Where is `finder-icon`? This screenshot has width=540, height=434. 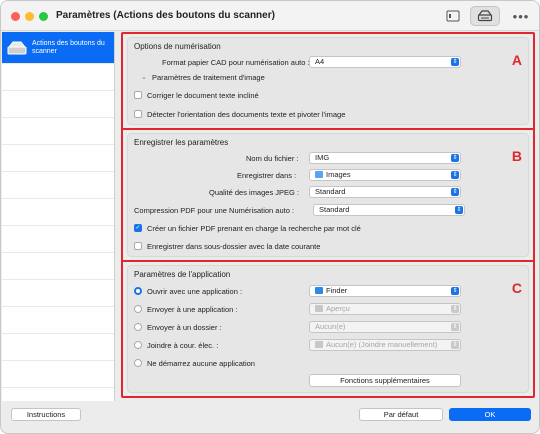
finder-icon is located at coordinates (319, 290).